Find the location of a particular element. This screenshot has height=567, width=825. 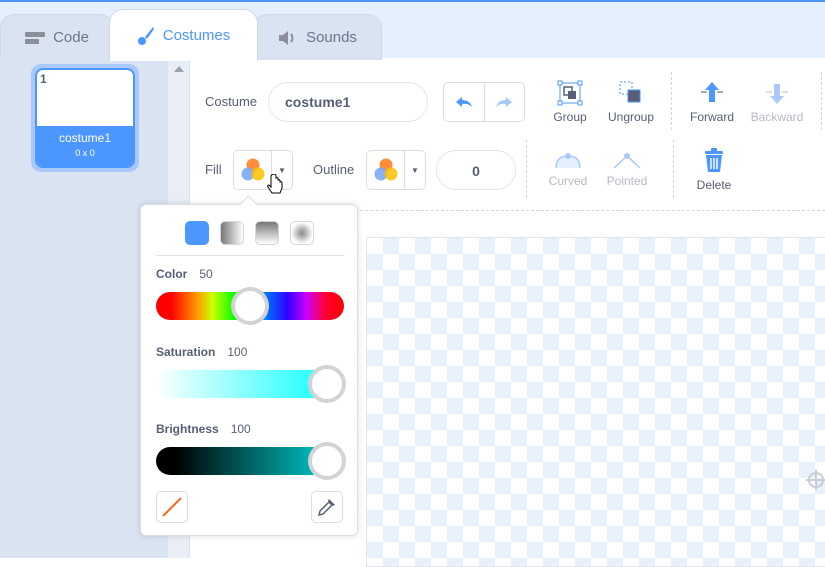

eyedropper-icon is located at coordinates (326, 508).